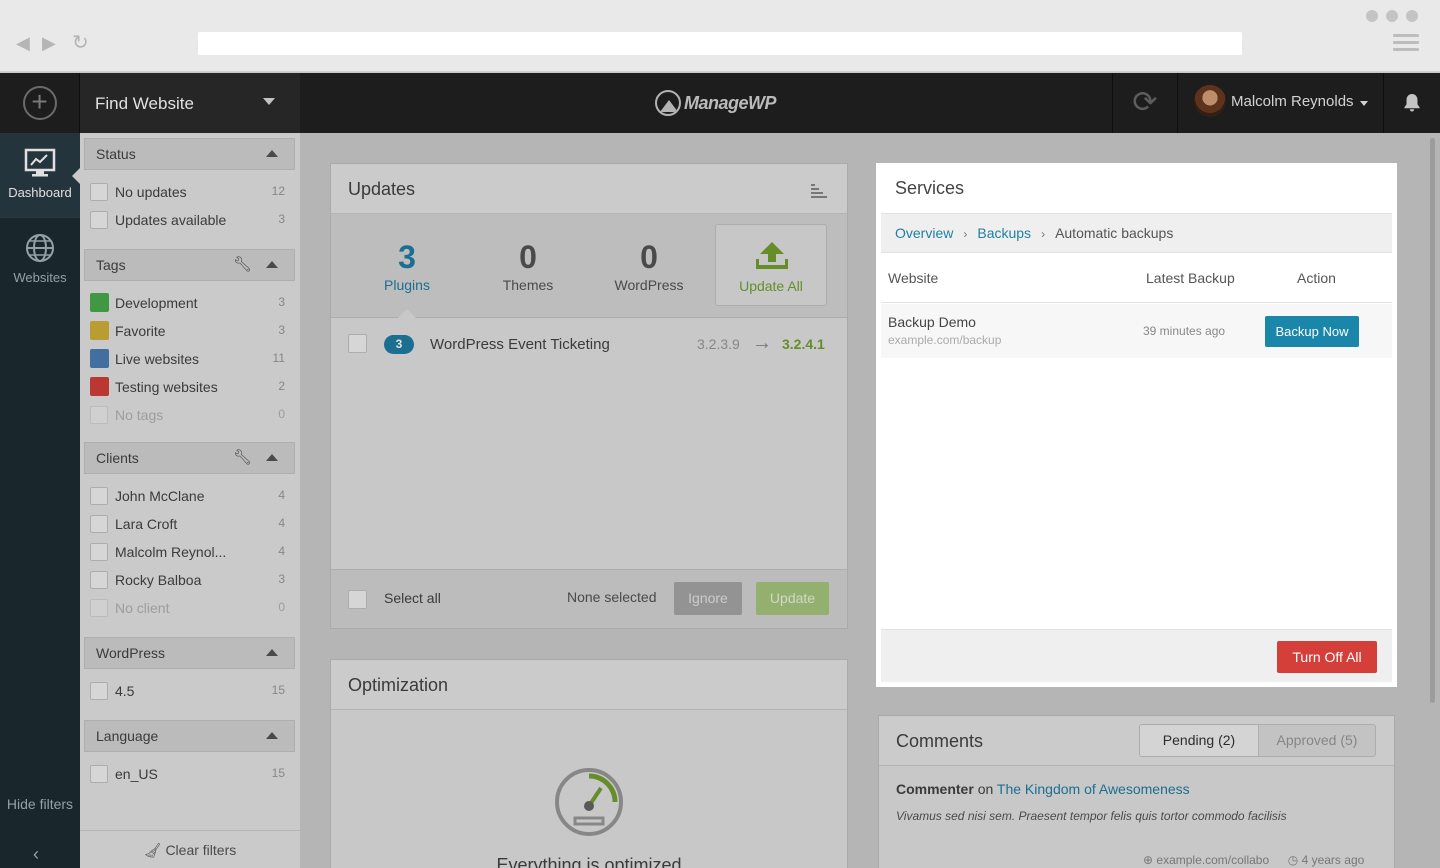 The height and width of the screenshot is (868, 1440). Describe the element at coordinates (187, 415) in the screenshot. I see `filter-item: No tags 0` at that location.